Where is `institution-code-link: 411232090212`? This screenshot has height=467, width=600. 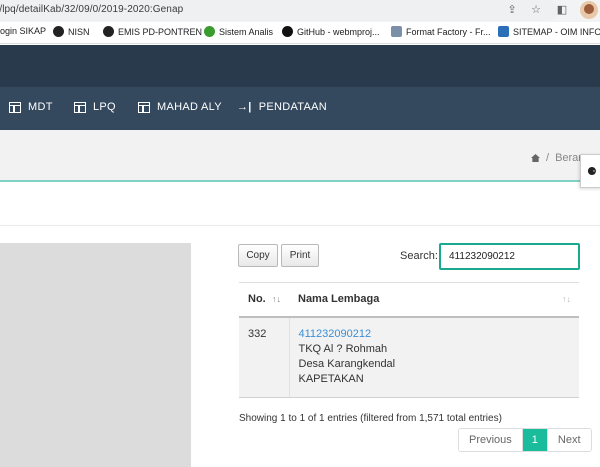 institution-code-link: 411232090212 is located at coordinates (335, 334).